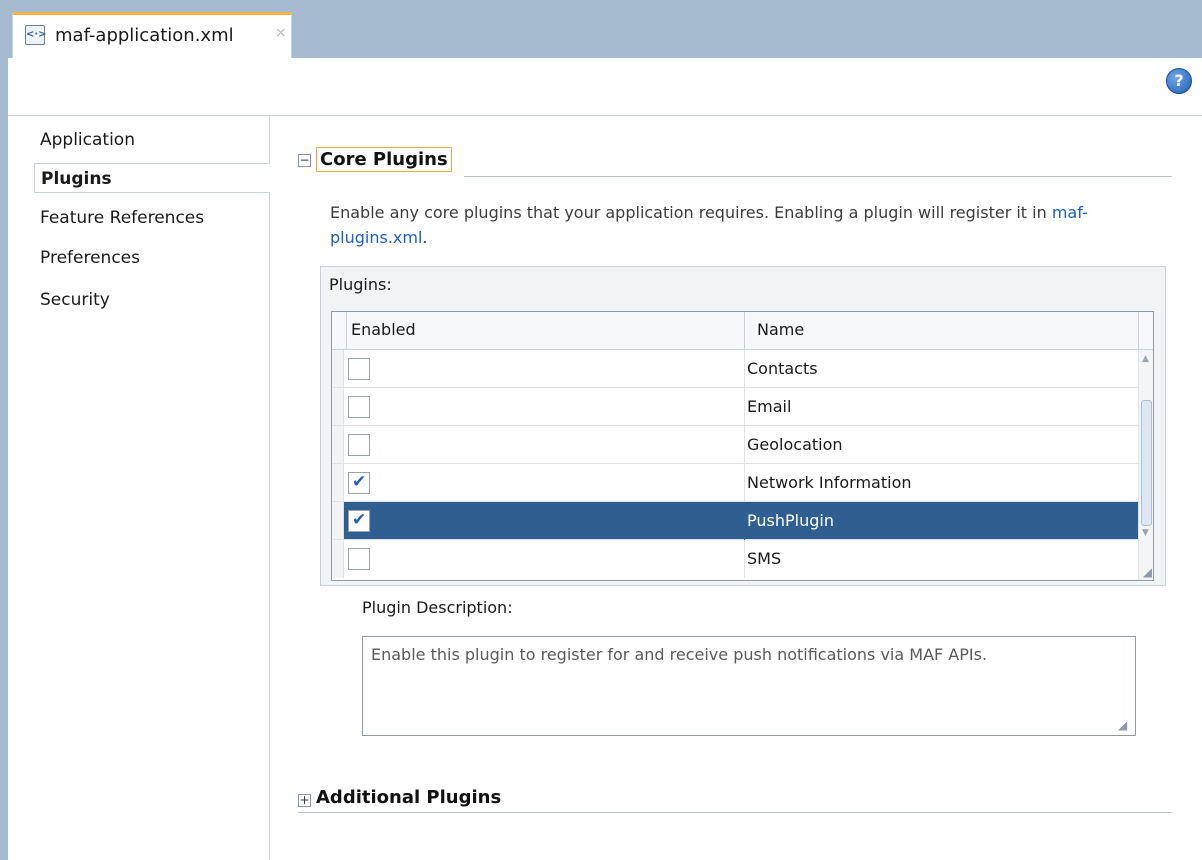 This screenshot has height=860, width=1202. What do you see at coordinates (781, 369) in the screenshot?
I see `plugin-name: Contacts` at bounding box center [781, 369].